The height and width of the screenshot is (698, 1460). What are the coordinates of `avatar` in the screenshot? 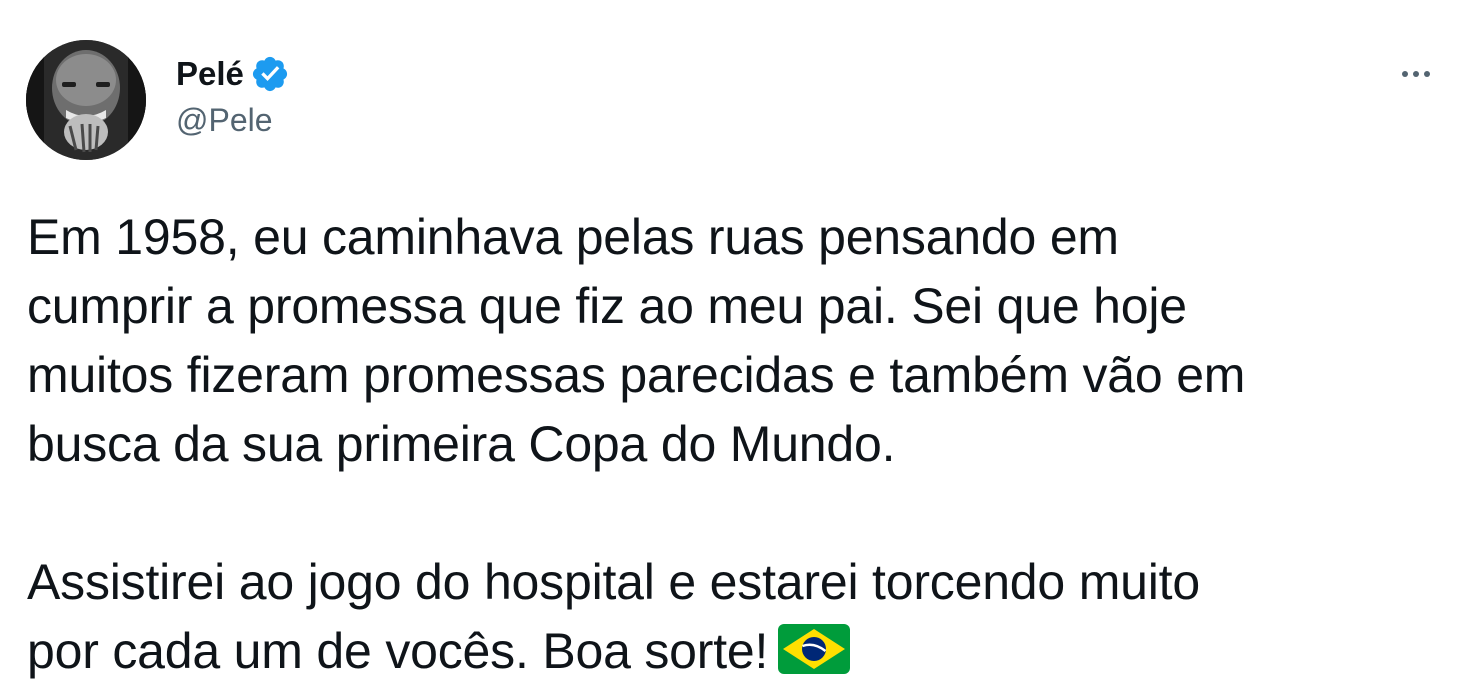 It's located at (86, 100).